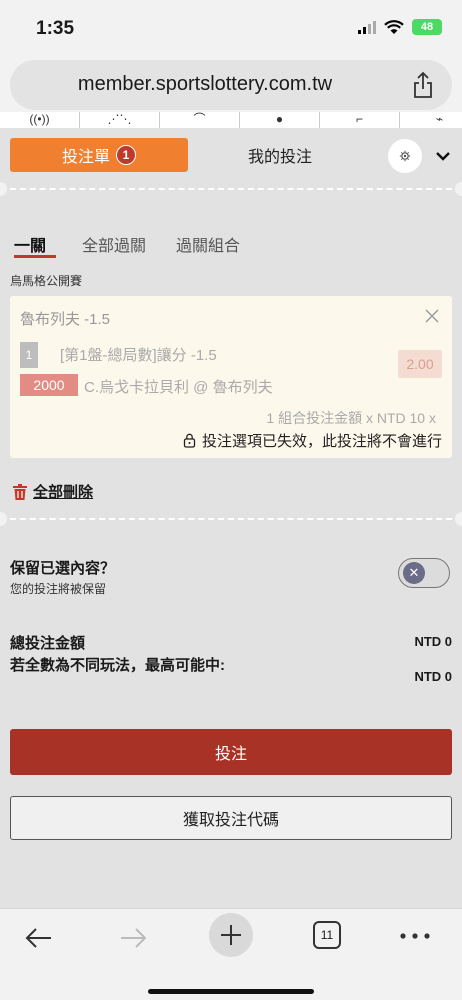 The height and width of the screenshot is (1000, 462). What do you see at coordinates (279, 157) in the screenshot?
I see `tab-my-bets-label: 我的投注` at bounding box center [279, 157].